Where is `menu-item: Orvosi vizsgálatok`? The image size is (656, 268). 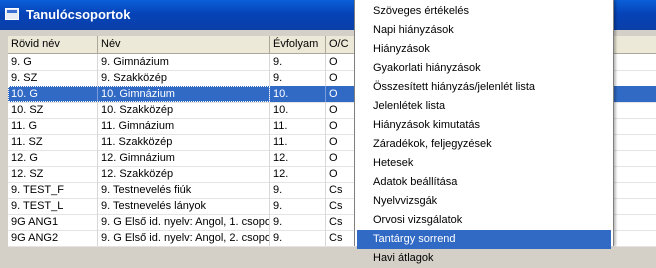 menu-item: Orvosi vizsgálatok is located at coordinates (484, 220).